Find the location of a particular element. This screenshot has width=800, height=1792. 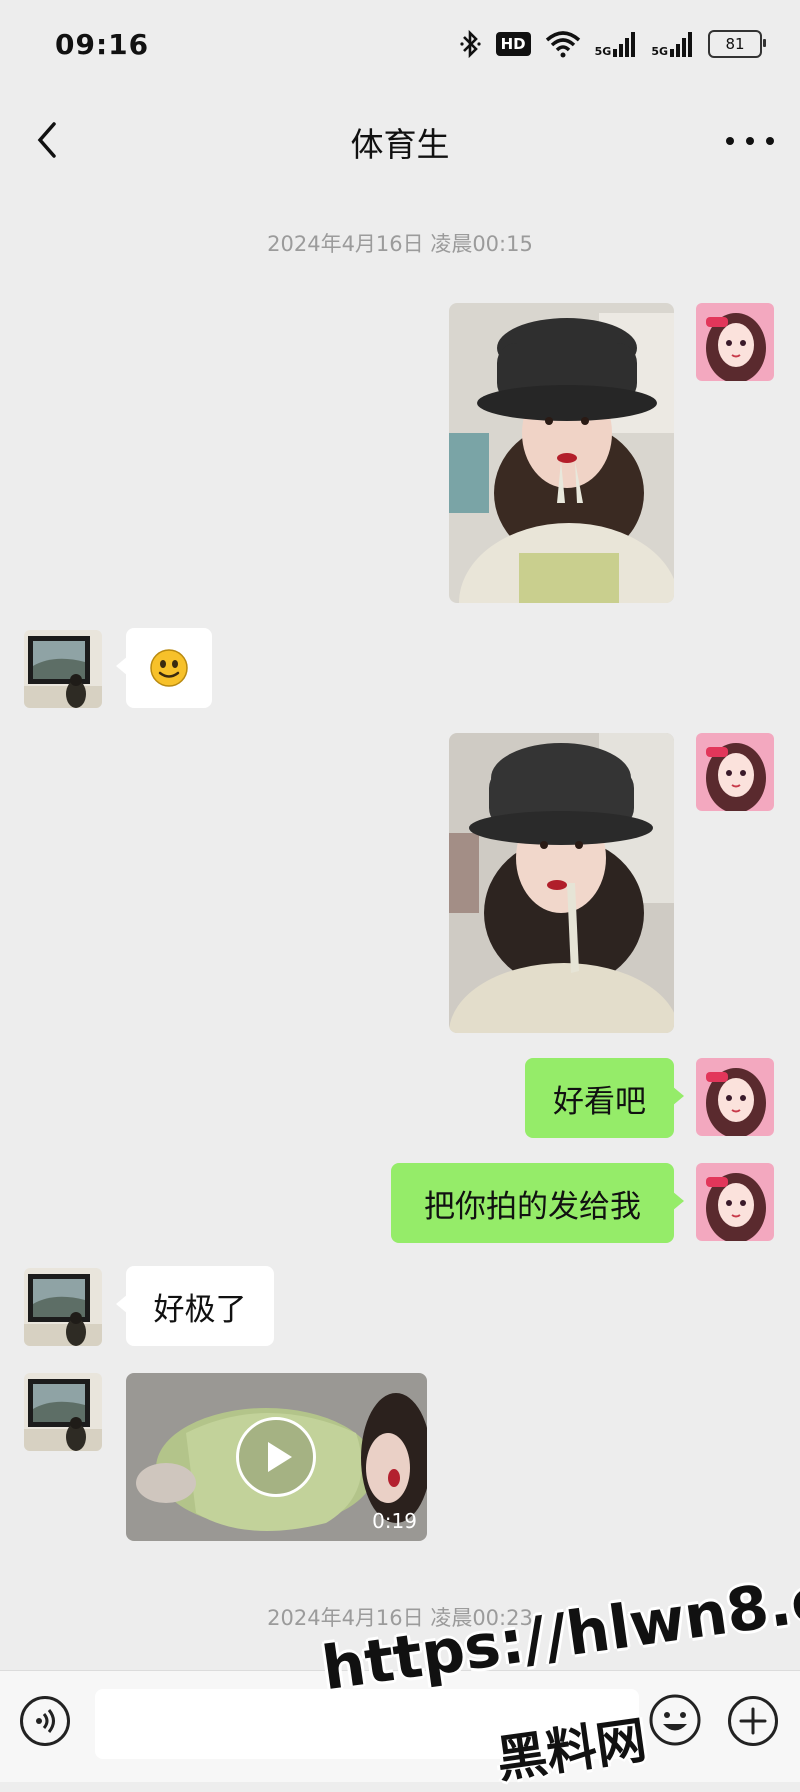

emoji-icon is located at coordinates (675, 1720).